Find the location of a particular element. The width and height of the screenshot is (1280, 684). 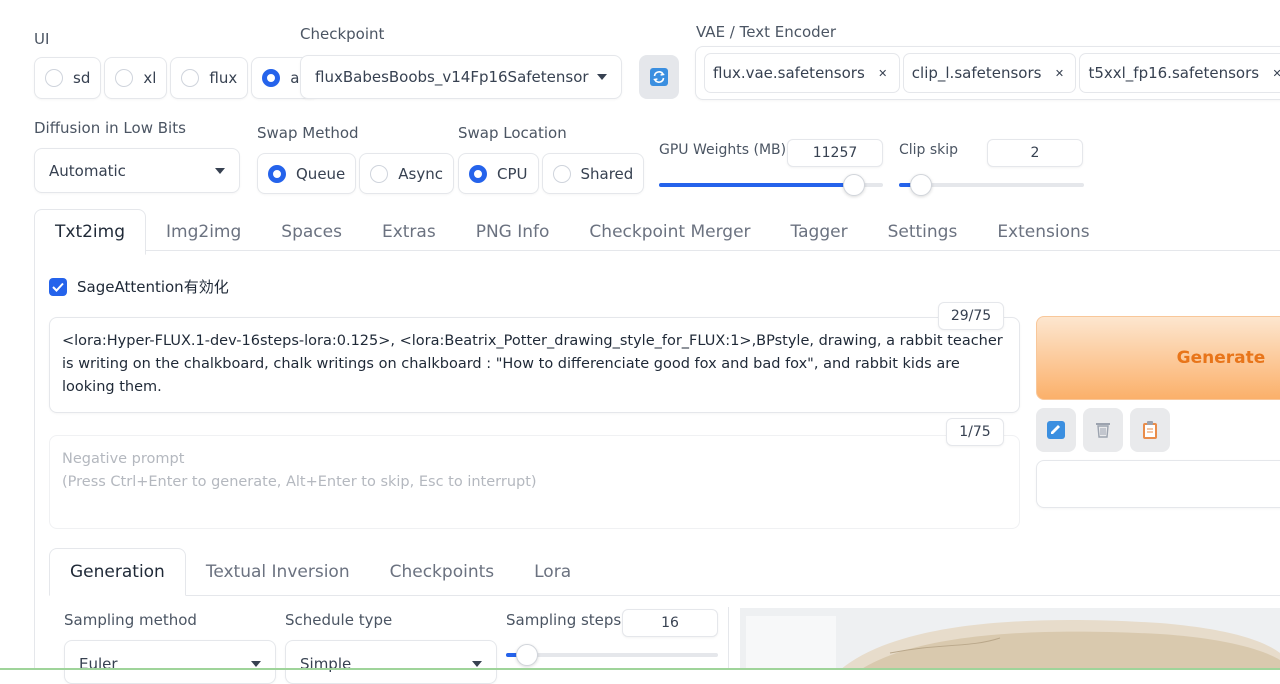

subtab-textual-inversion: Textual Inversion is located at coordinates (278, 572).